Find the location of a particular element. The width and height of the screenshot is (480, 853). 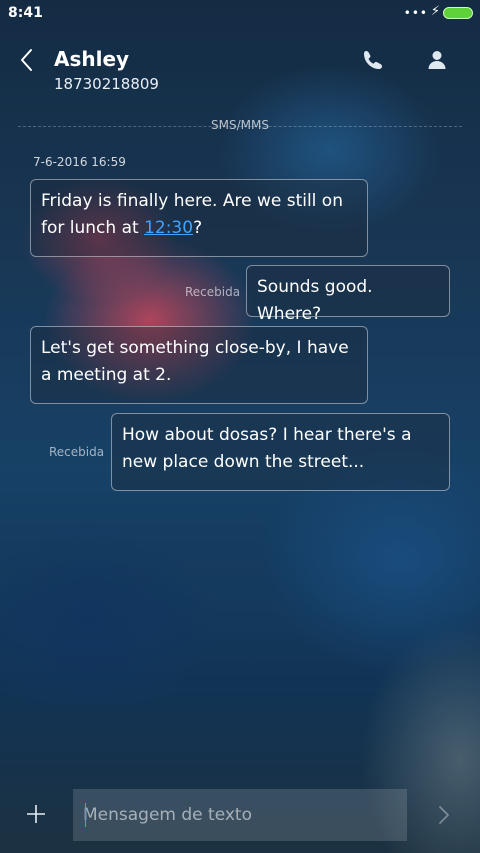

contact-number: 18730218809 is located at coordinates (106, 84).